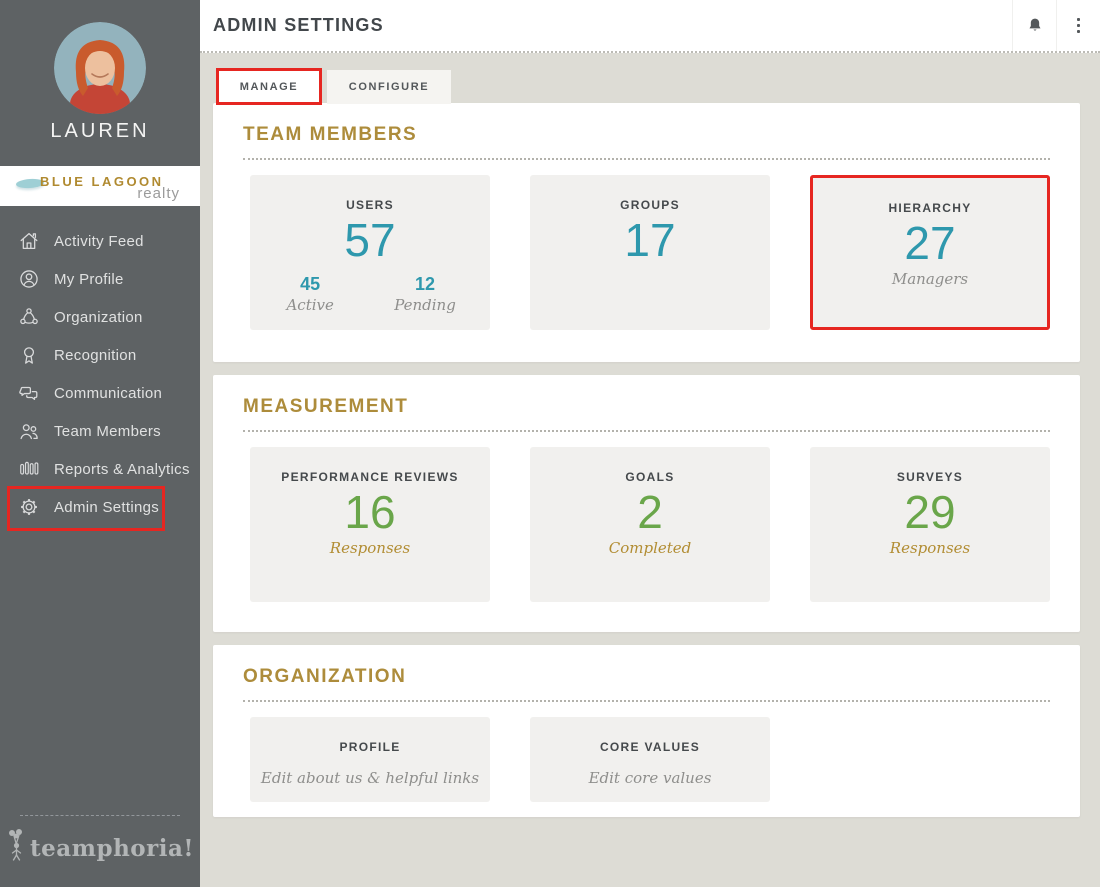  What do you see at coordinates (425, 305) in the screenshot?
I see `stat-label: Pending` at bounding box center [425, 305].